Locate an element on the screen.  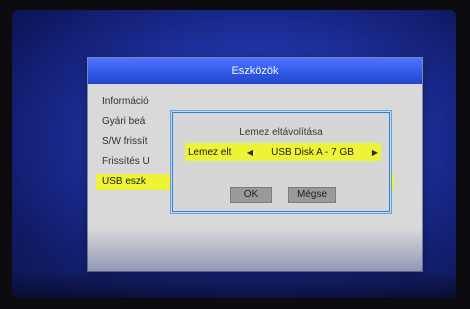
window-title: Eszközök is located at coordinates (255, 71).